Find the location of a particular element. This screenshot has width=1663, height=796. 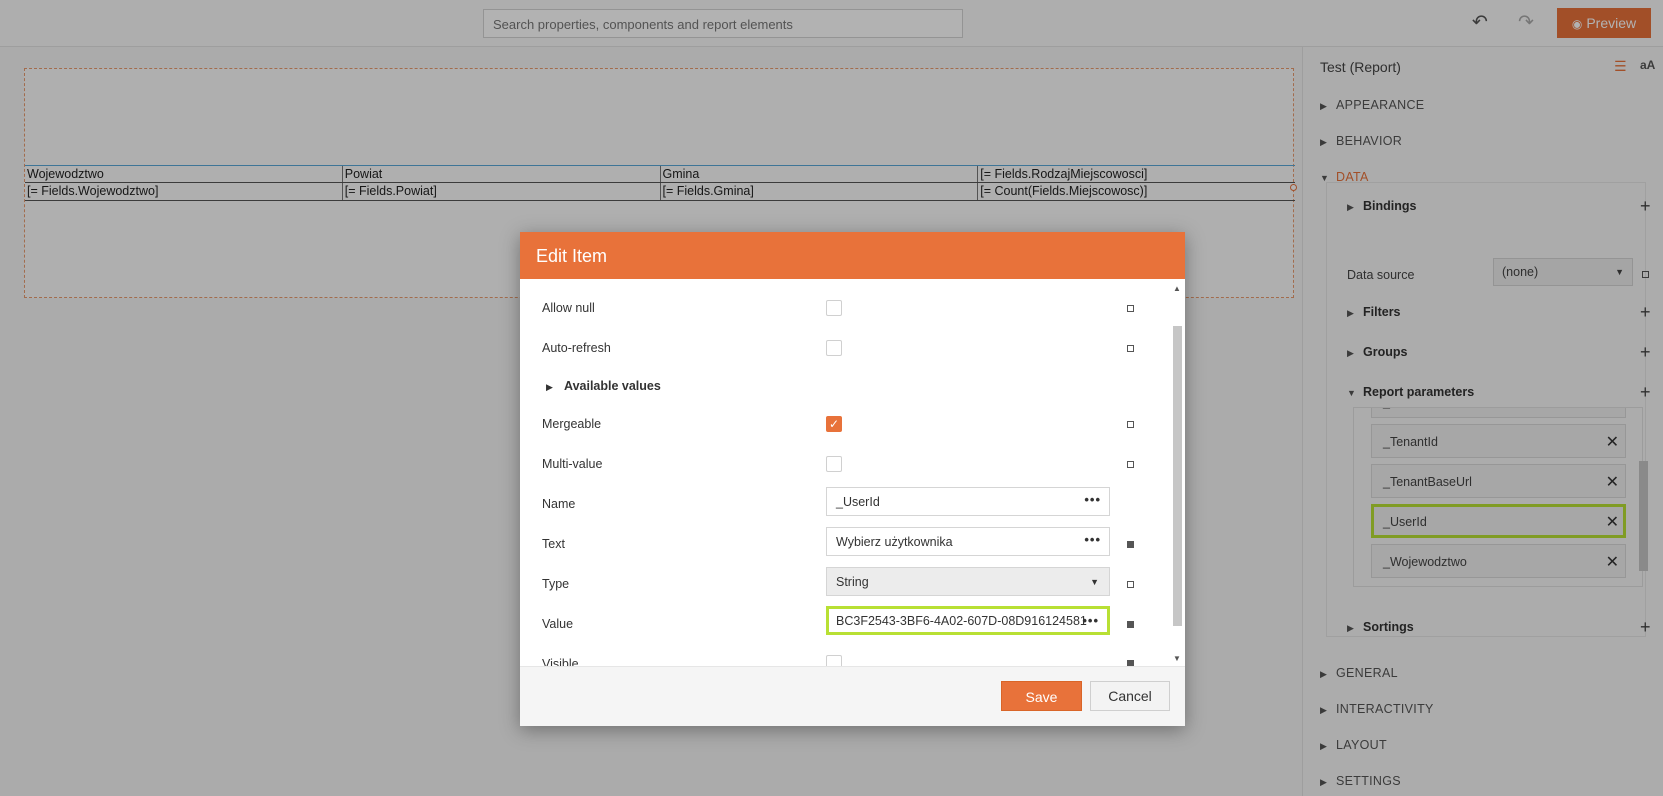

dialog-scrollbar: ▲ ▼ is located at coordinates (1177, 474).